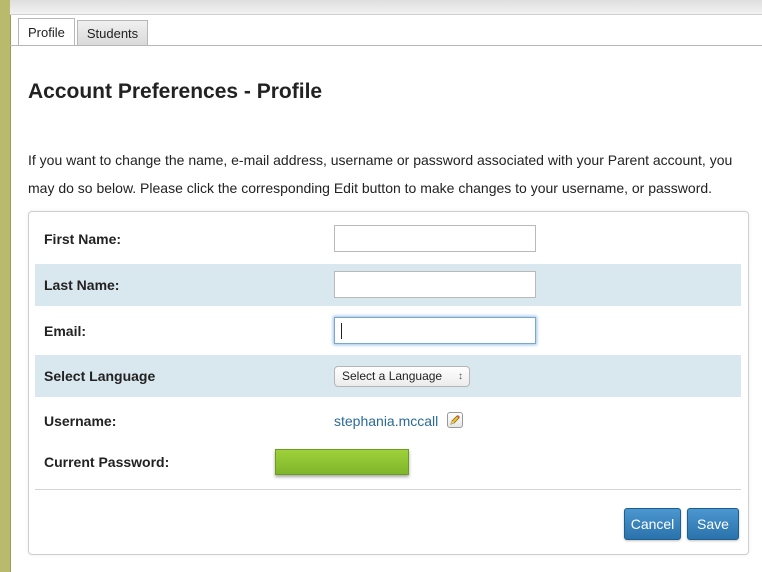 This screenshot has width=762, height=572. Describe the element at coordinates (5, 286) in the screenshot. I see `left-sidebar-strip` at that location.